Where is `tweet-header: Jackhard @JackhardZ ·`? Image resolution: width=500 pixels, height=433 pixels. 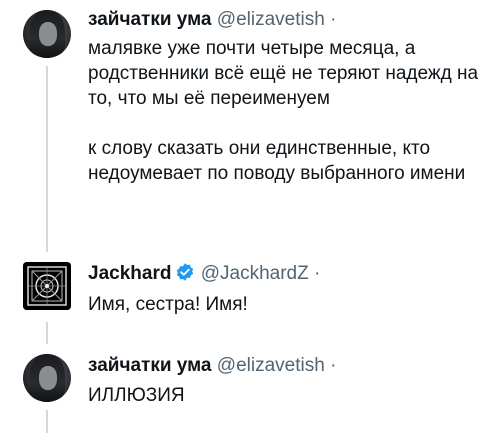 tweet-header: Jackhard @JackhardZ · is located at coordinates (204, 275).